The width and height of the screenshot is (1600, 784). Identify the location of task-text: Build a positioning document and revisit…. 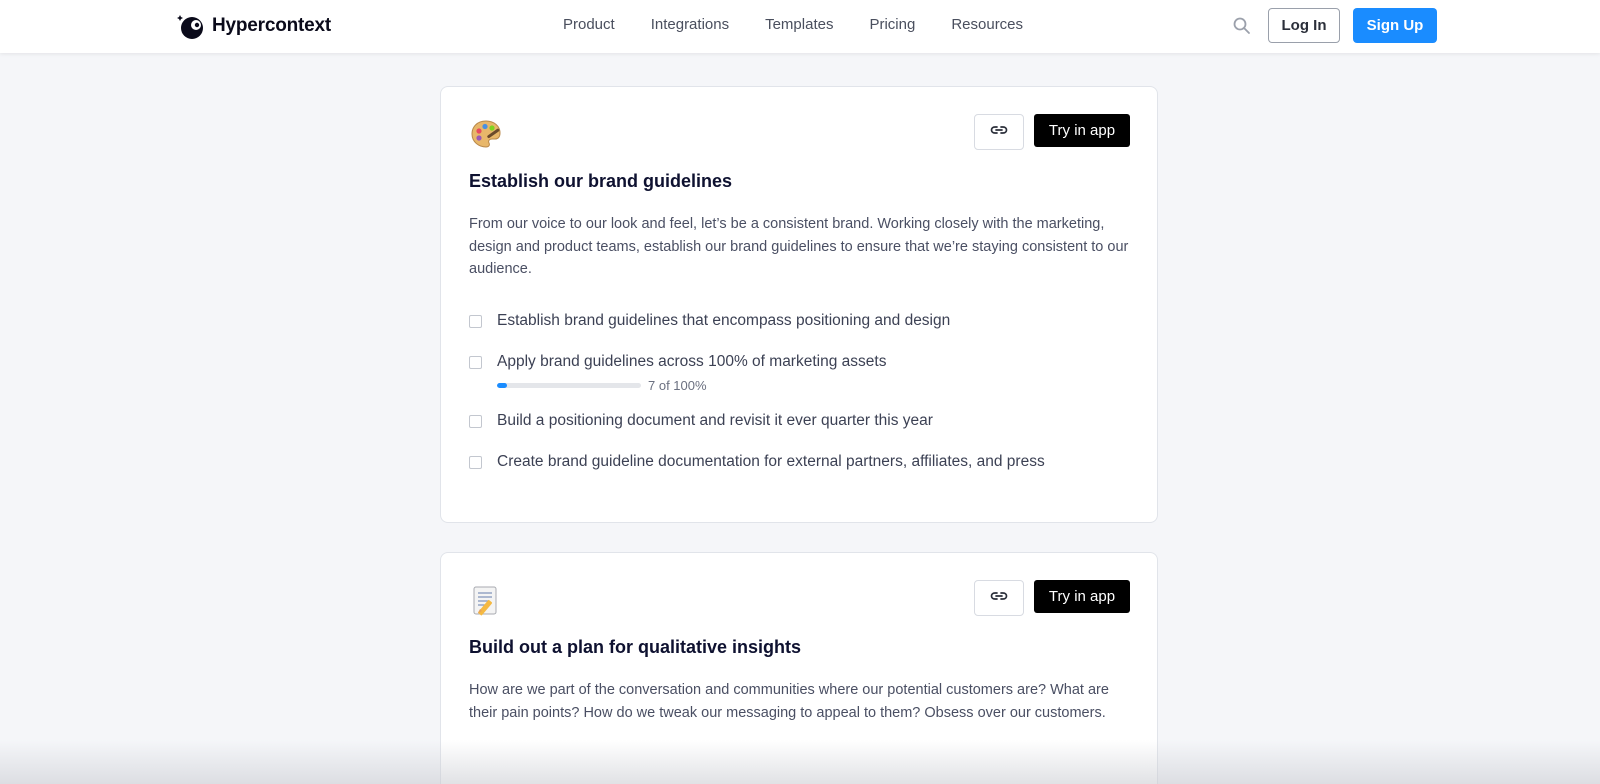
(715, 420).